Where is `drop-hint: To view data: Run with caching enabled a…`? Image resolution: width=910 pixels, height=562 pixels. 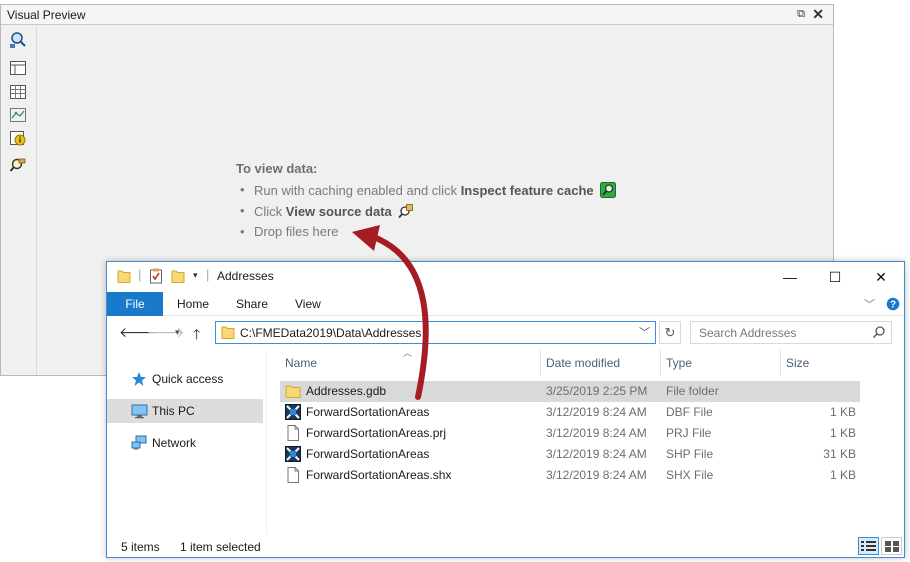 drop-hint: To view data: Run with caching enabled a… is located at coordinates (426, 203).